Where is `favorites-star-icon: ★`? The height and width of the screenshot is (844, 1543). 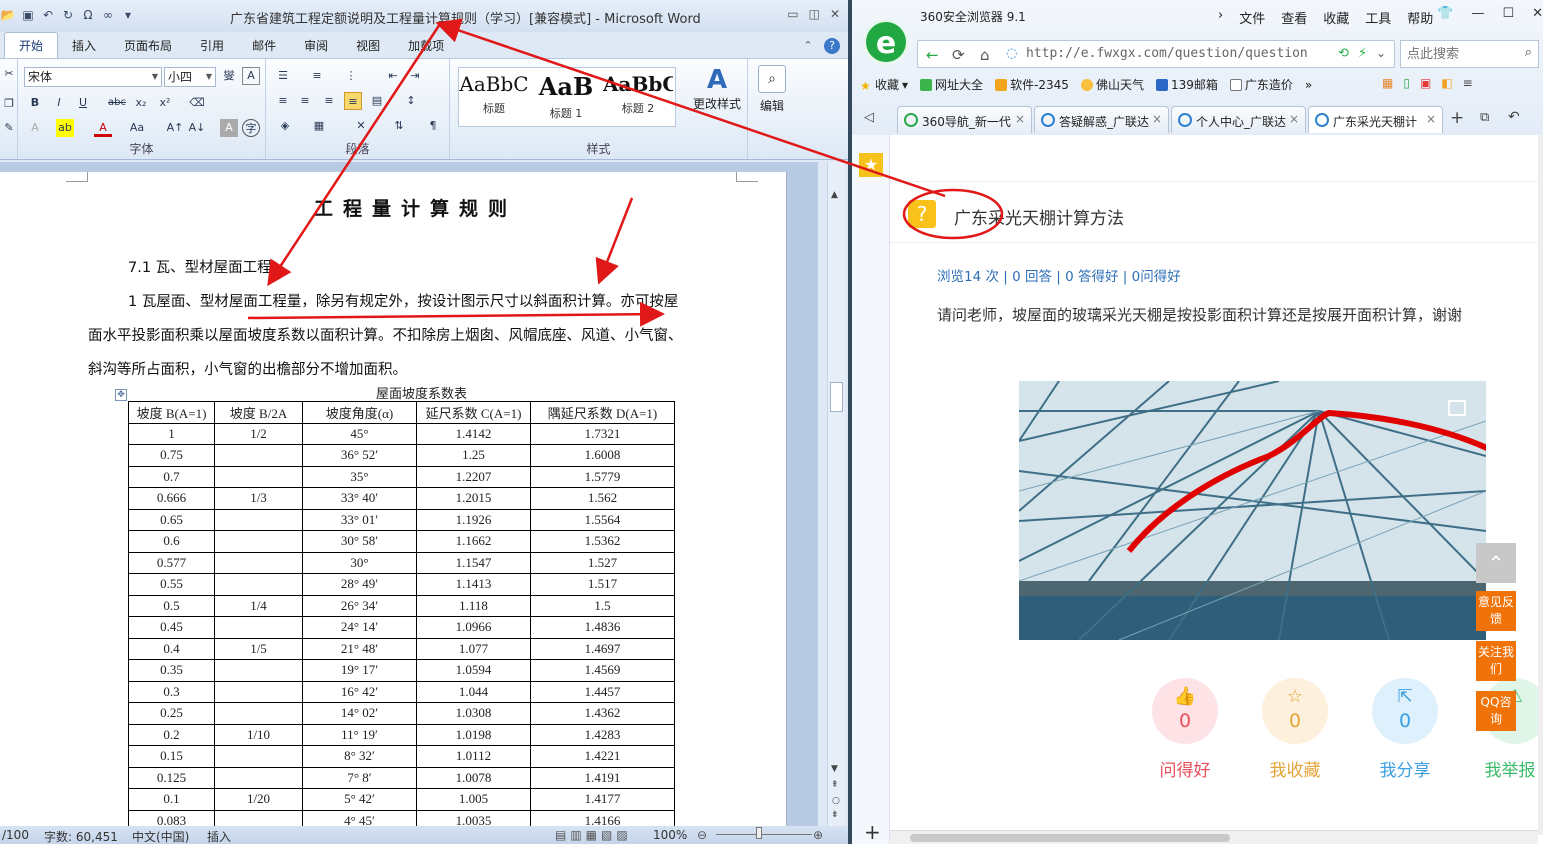 favorites-star-icon: ★ is located at coordinates (871, 165).